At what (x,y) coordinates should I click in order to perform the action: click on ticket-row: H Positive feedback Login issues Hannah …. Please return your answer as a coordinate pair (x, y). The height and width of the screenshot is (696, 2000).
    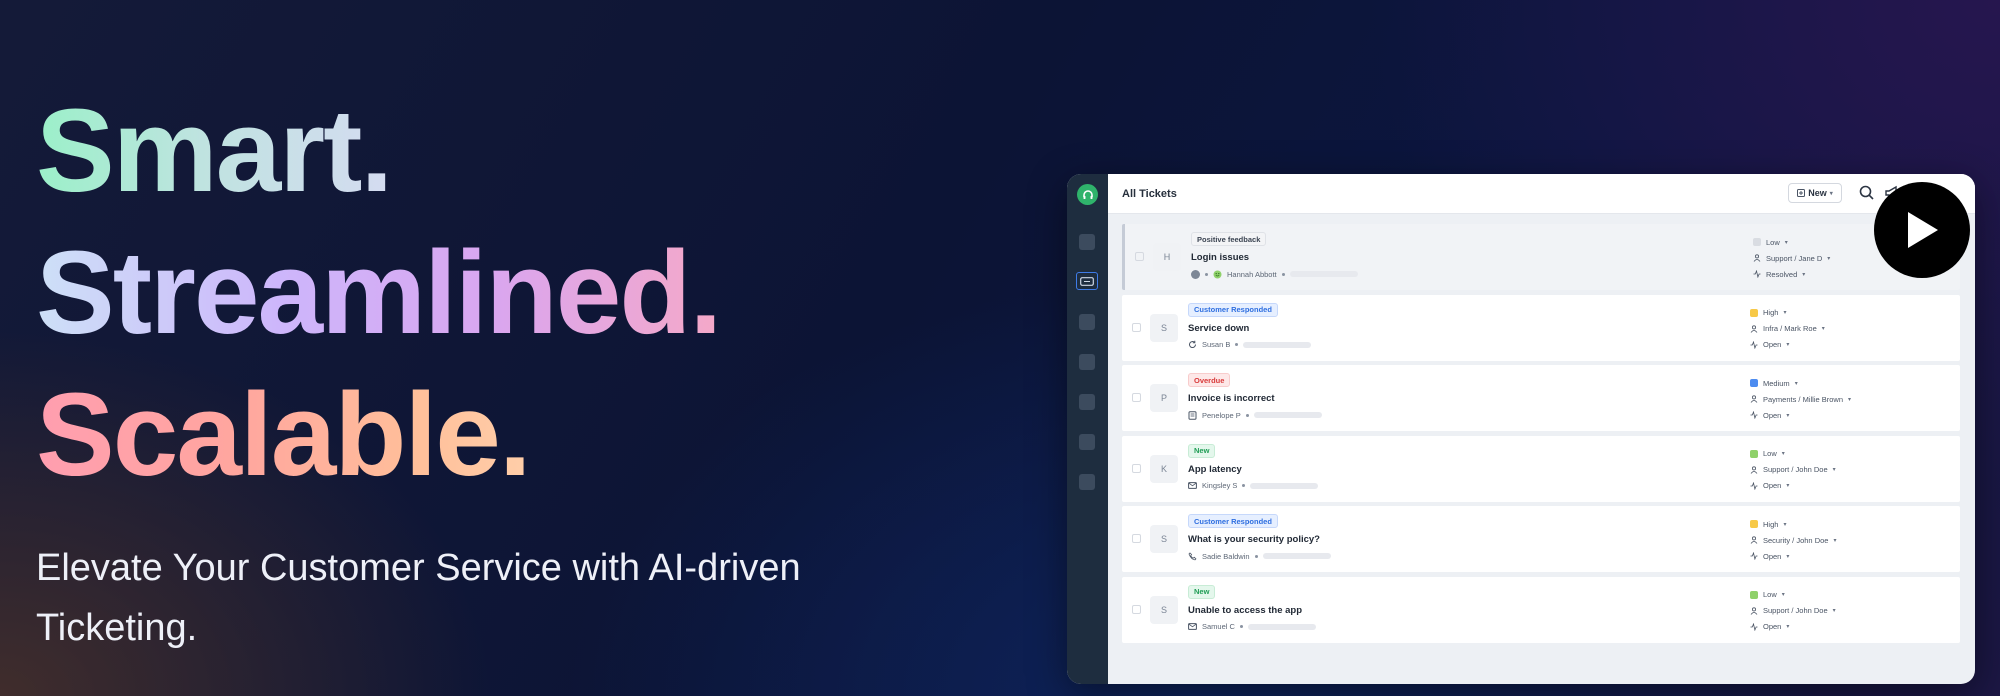
    Looking at the image, I should click on (1541, 257).